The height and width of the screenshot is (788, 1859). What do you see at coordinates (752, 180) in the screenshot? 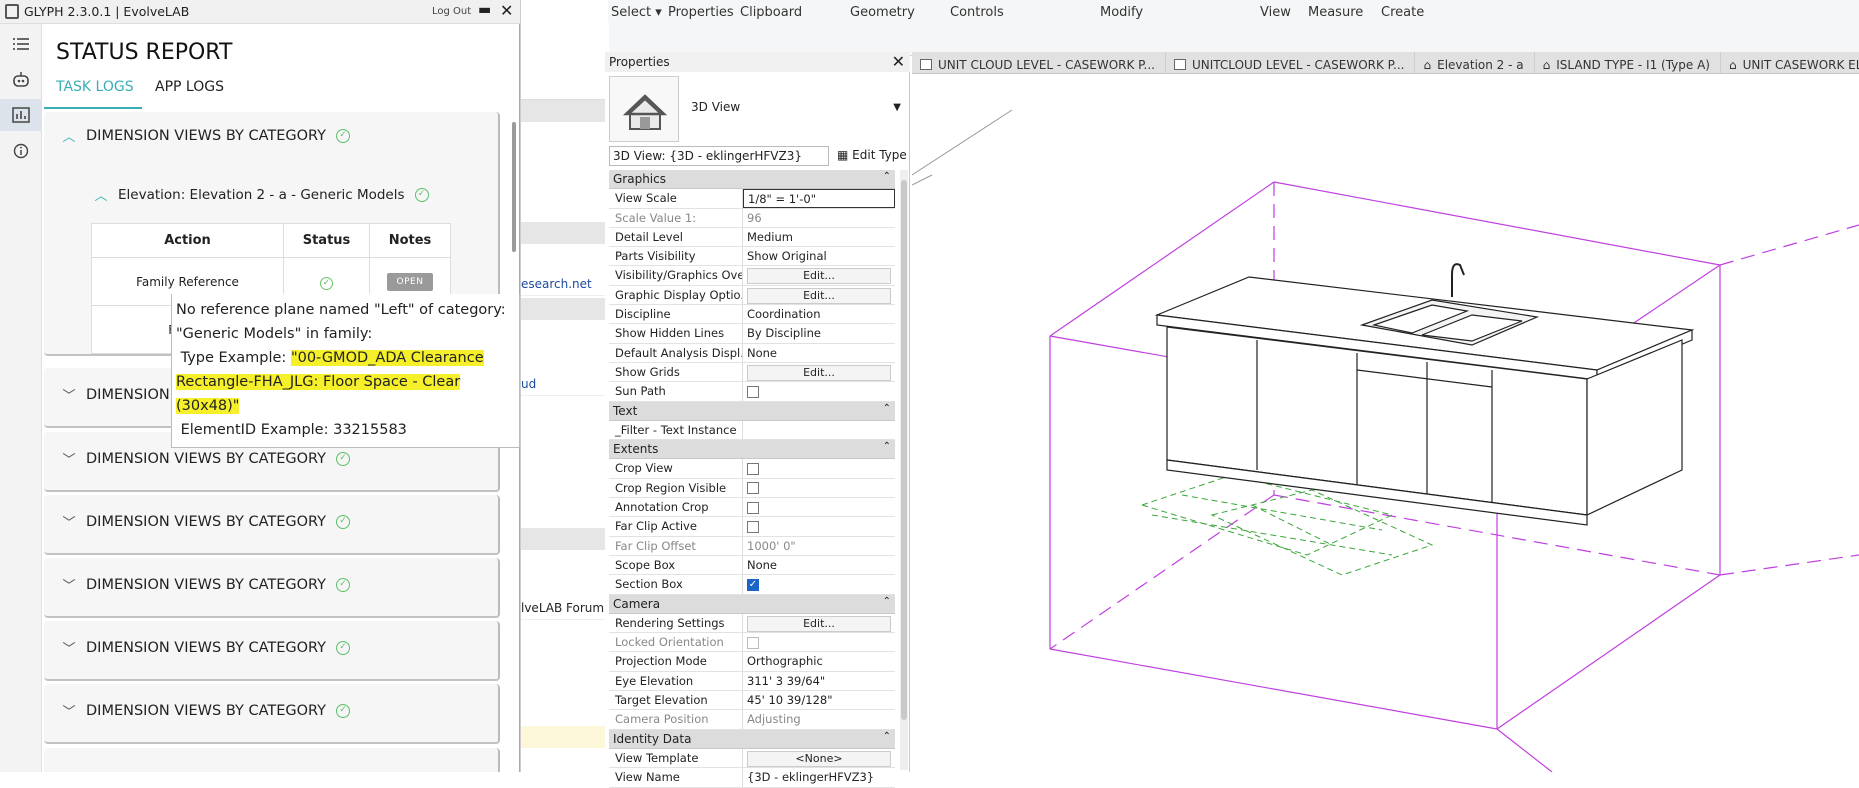
I see `property-section: Graphics ⌃` at bounding box center [752, 180].